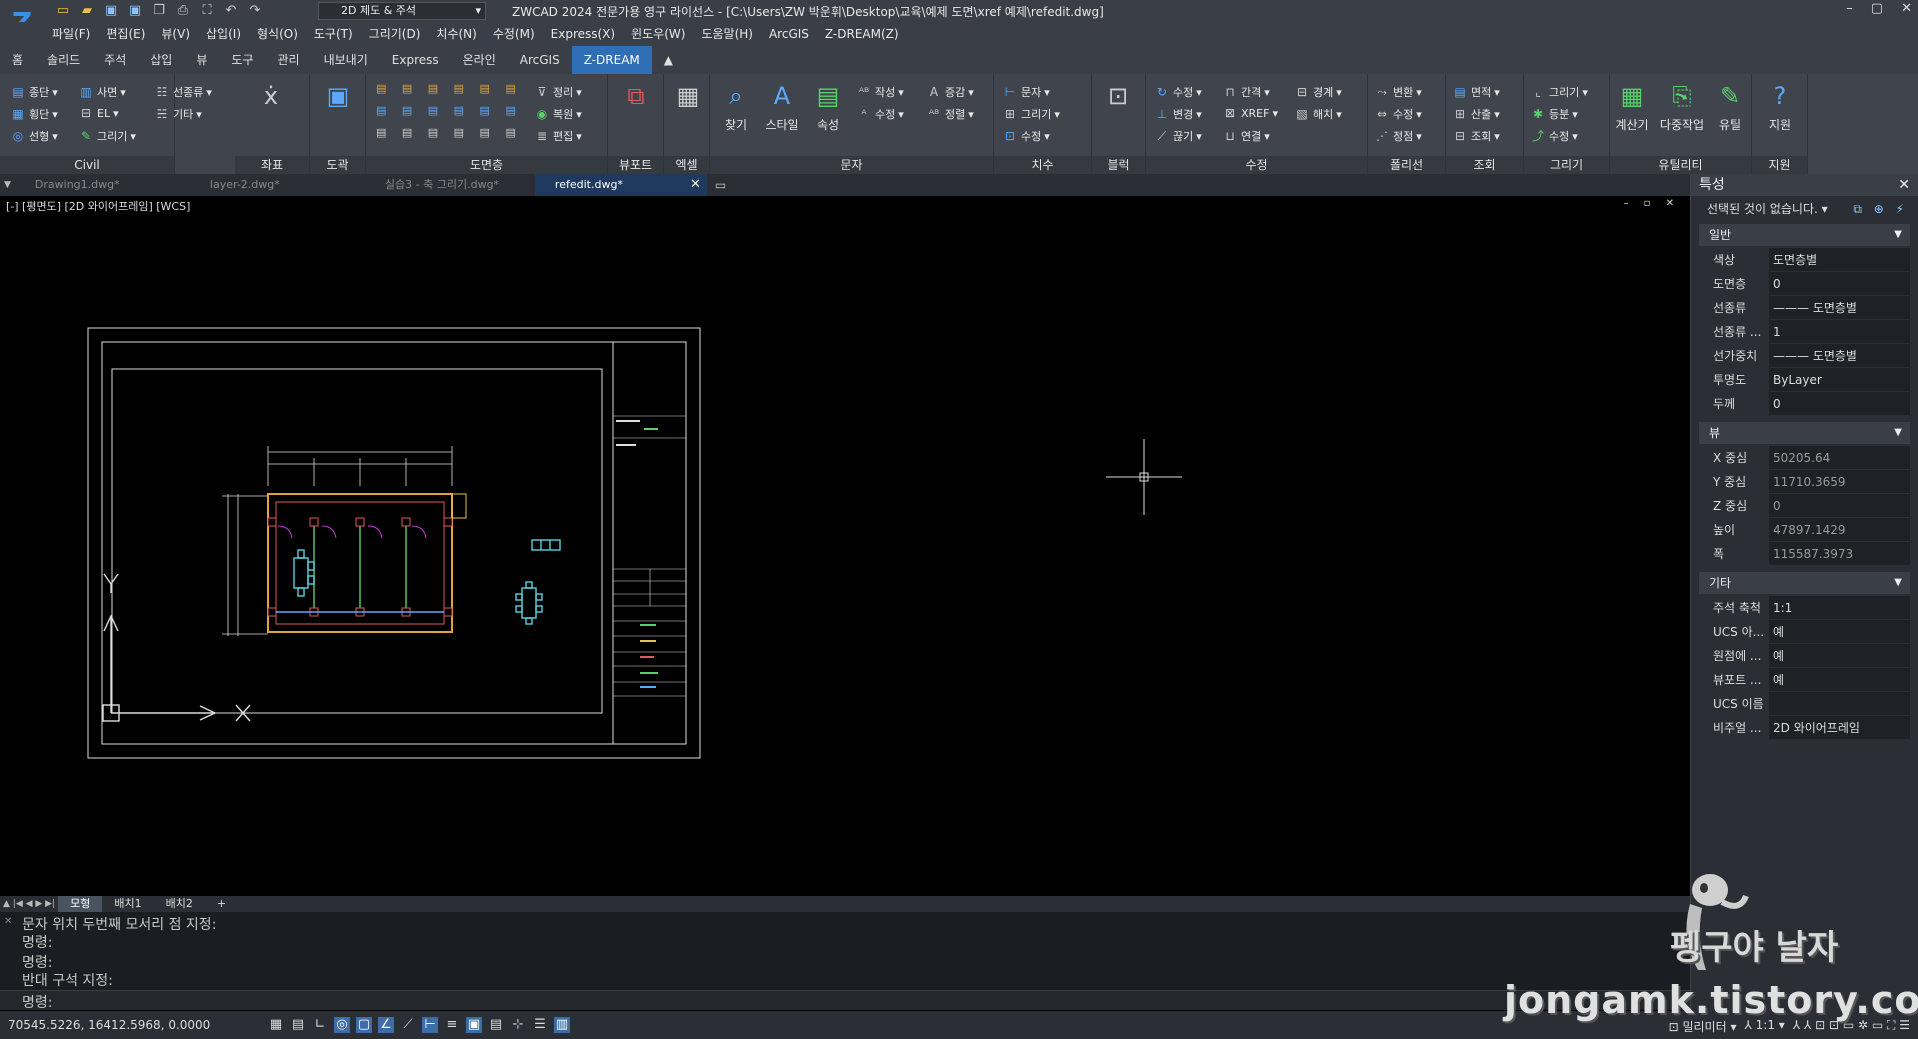 The height and width of the screenshot is (1039, 1918). I want to click on tool-draw-modify: ⤴ 수정 ▾, so click(1554, 136).